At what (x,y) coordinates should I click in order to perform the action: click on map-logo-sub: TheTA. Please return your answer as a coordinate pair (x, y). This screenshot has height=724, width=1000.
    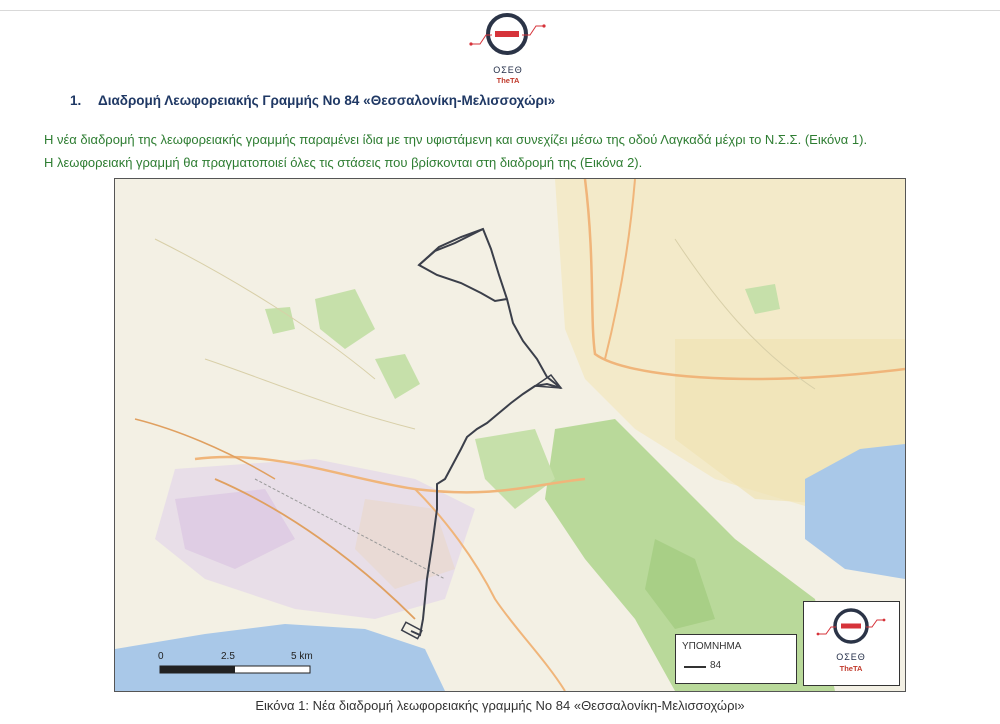
    Looking at the image, I should click on (851, 668).